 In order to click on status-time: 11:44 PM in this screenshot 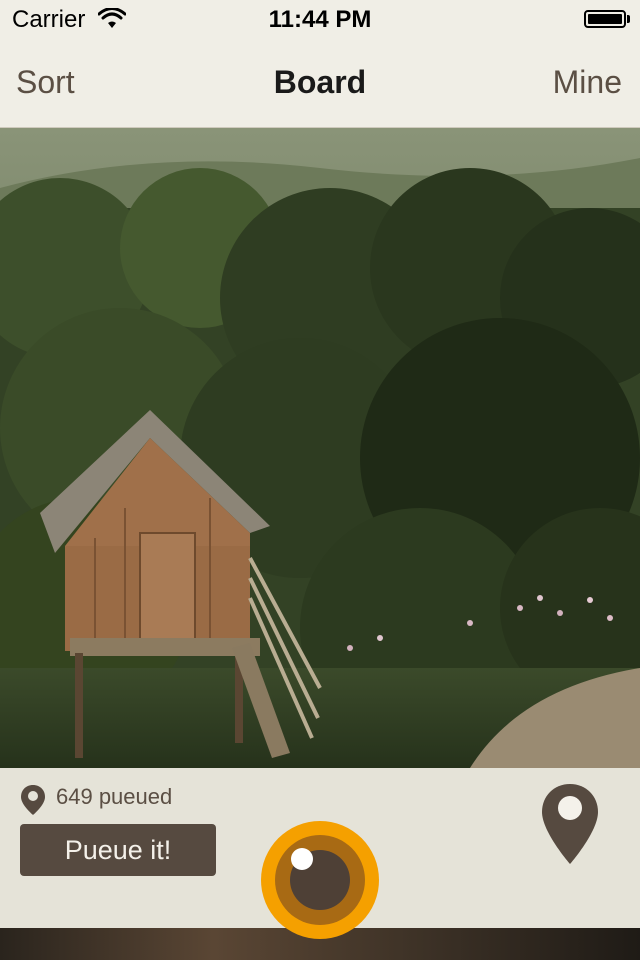, I will do `click(320, 19)`.